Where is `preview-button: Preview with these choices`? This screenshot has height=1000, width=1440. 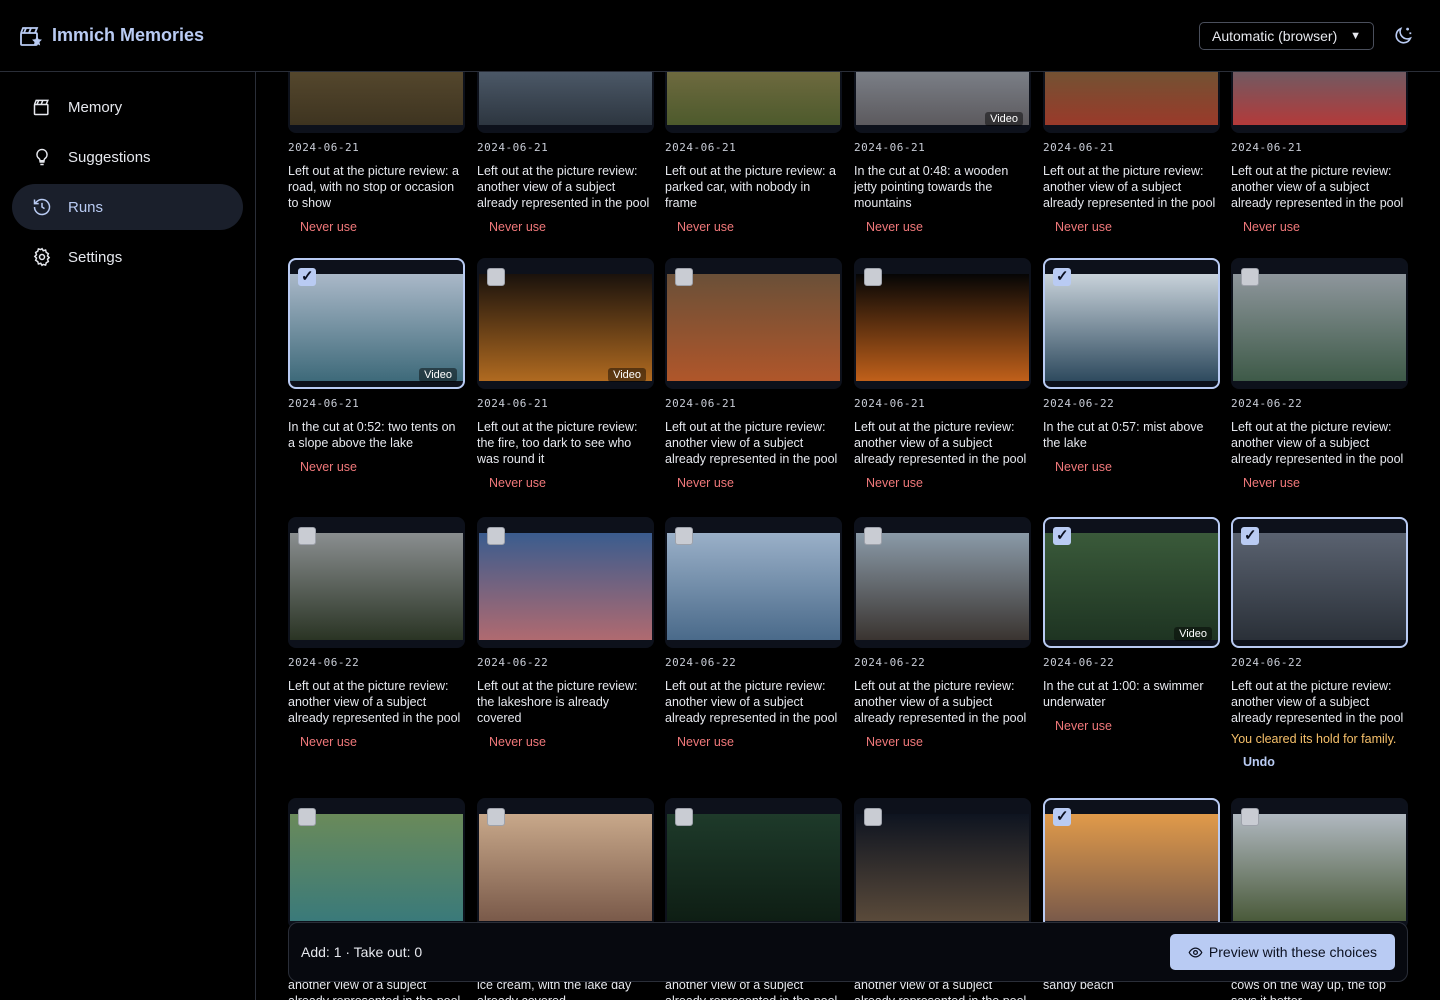 preview-button: Preview with these choices is located at coordinates (1282, 952).